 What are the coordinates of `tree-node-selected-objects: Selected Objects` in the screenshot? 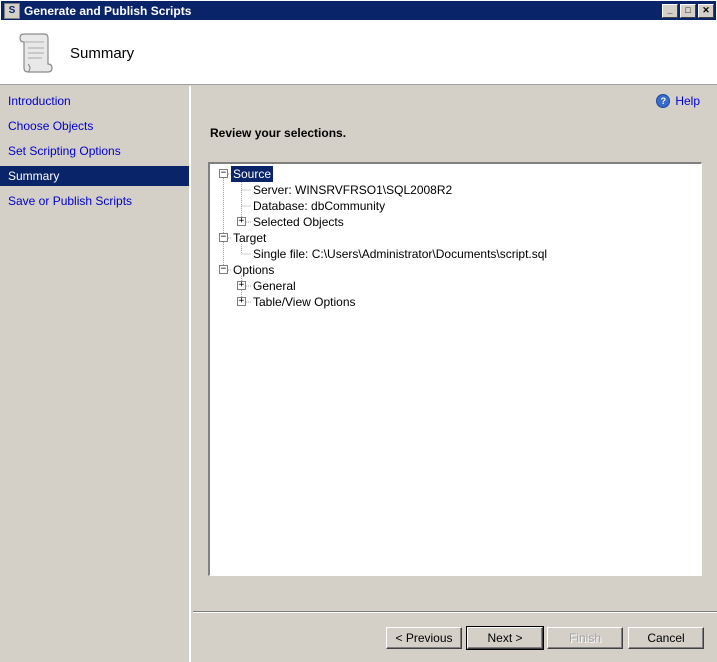 It's located at (298, 222).